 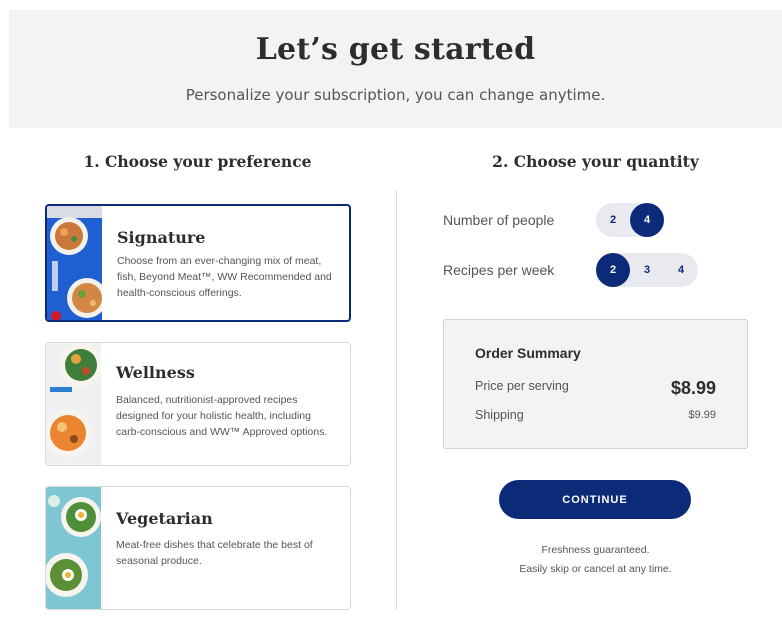 I want to click on column-divider, so click(x=396, y=400).